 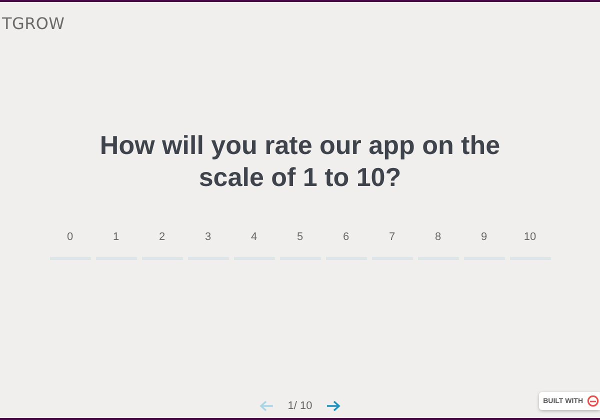 I want to click on arrow-right-icon, so click(x=334, y=406).